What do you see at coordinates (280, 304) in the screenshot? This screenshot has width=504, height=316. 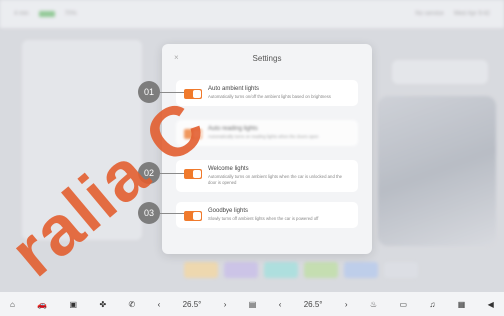 I see `temp-right-decrease: ‹` at bounding box center [280, 304].